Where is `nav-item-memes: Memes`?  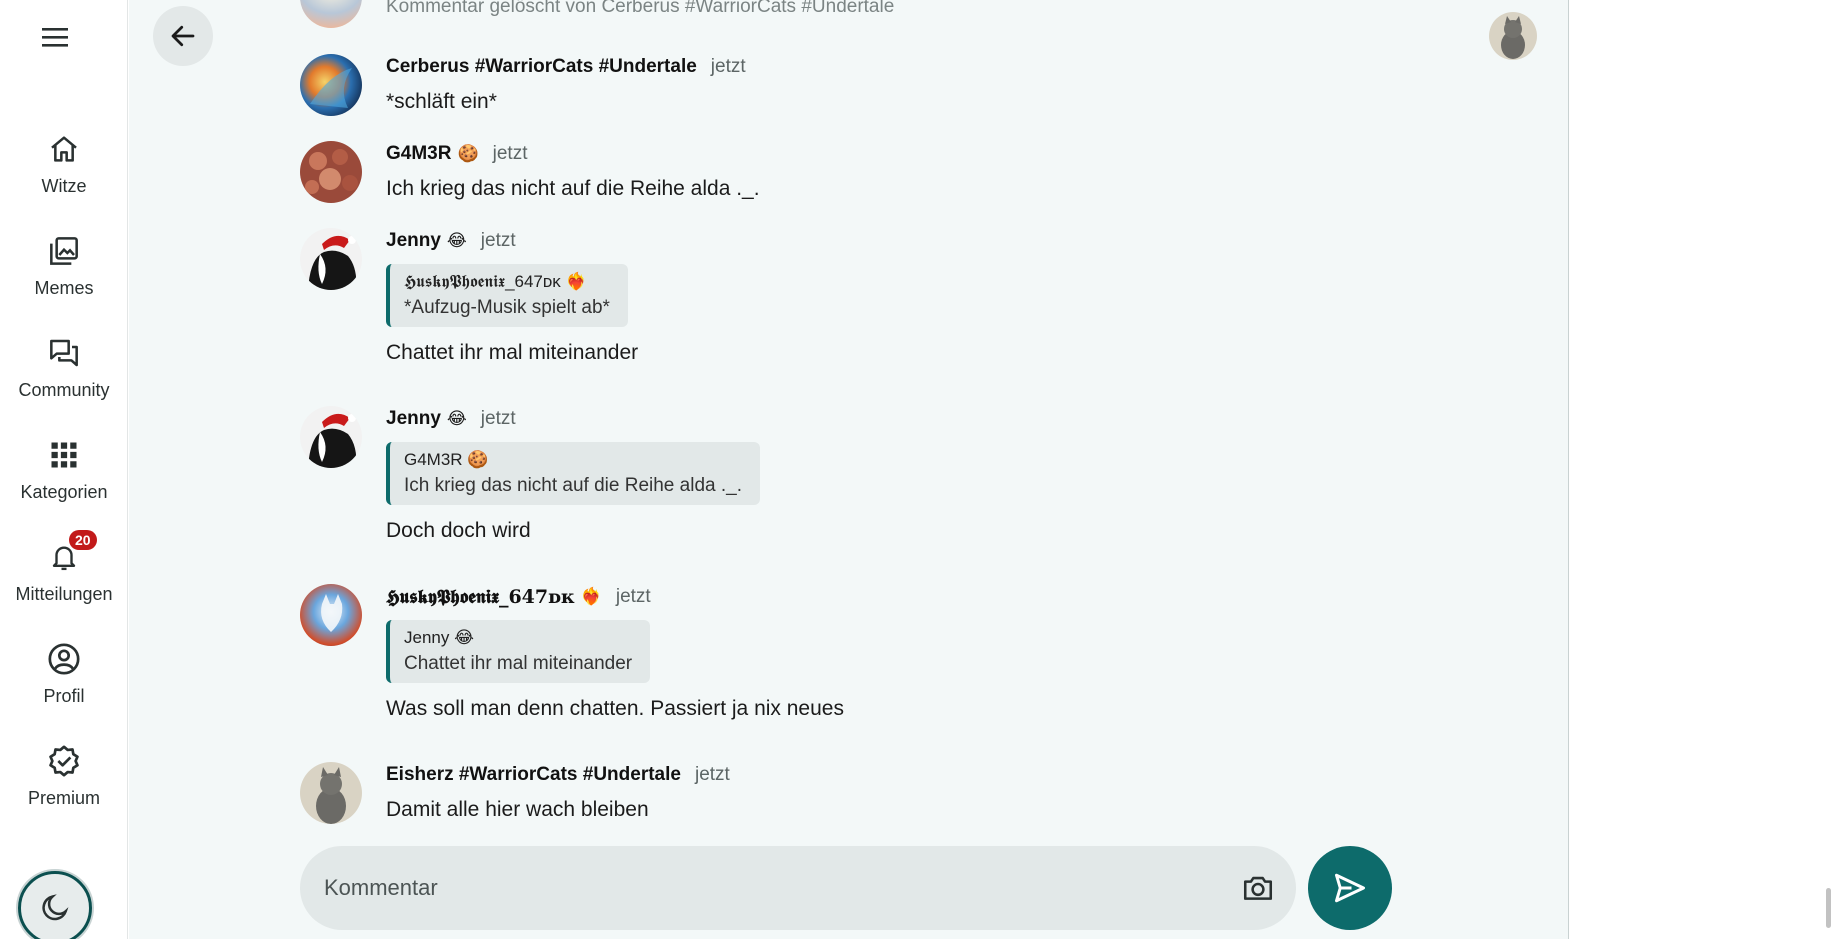 nav-item-memes: Memes is located at coordinates (64, 277).